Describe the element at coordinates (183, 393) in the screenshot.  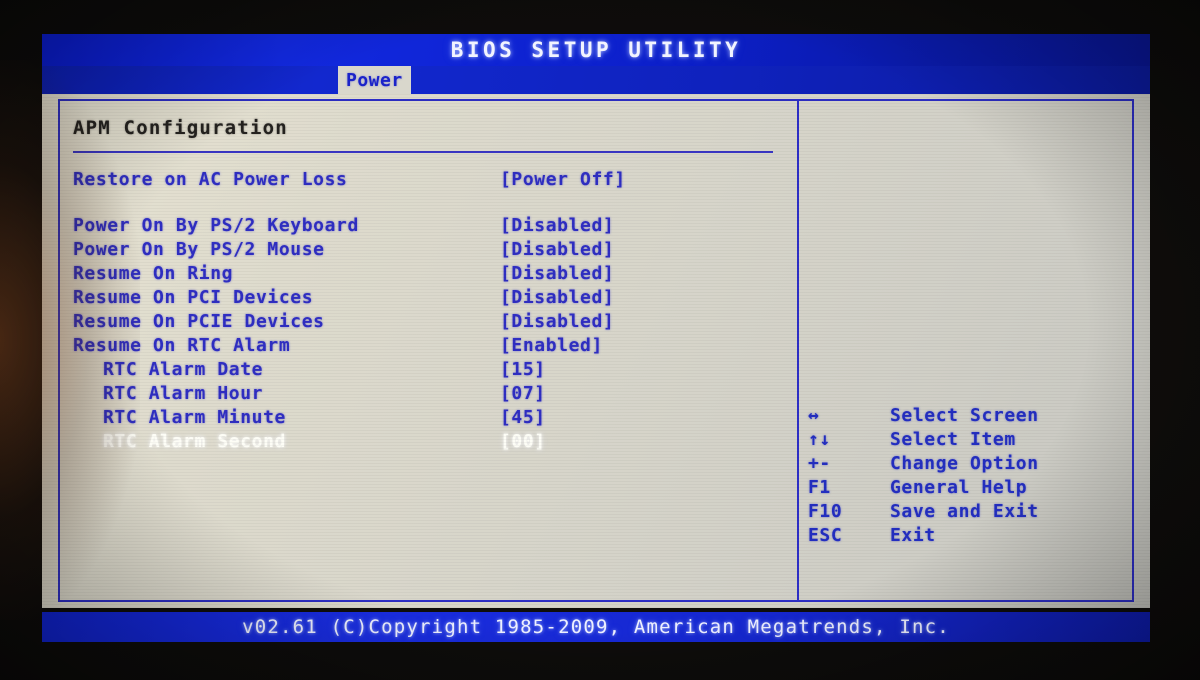
I see `setting-label: RTC Alarm Hour` at that location.